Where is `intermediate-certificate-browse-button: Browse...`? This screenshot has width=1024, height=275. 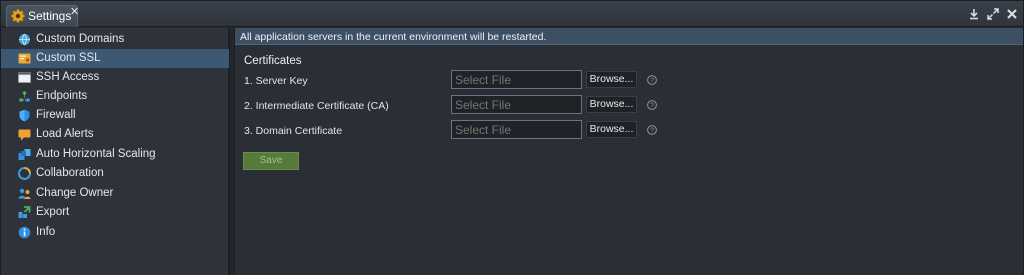 intermediate-certificate-browse-button: Browse... is located at coordinates (611, 104).